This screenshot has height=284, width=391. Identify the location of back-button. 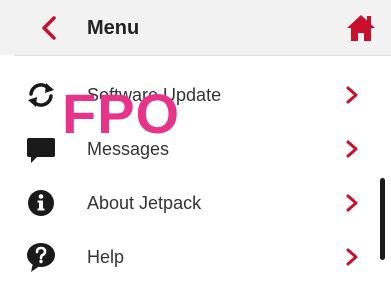
(49, 28).